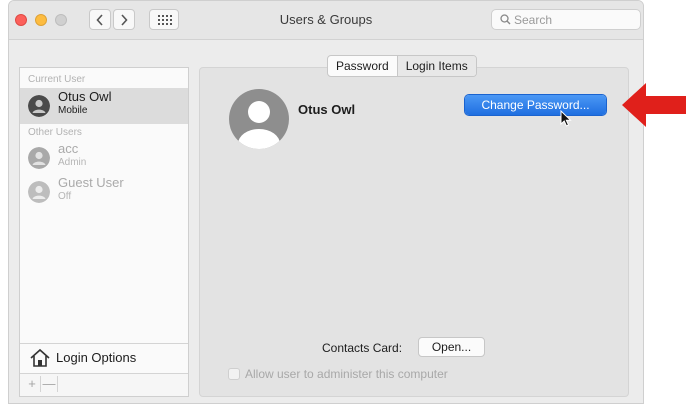 The image size is (686, 416). I want to click on user-picture-icon, so click(259, 119).